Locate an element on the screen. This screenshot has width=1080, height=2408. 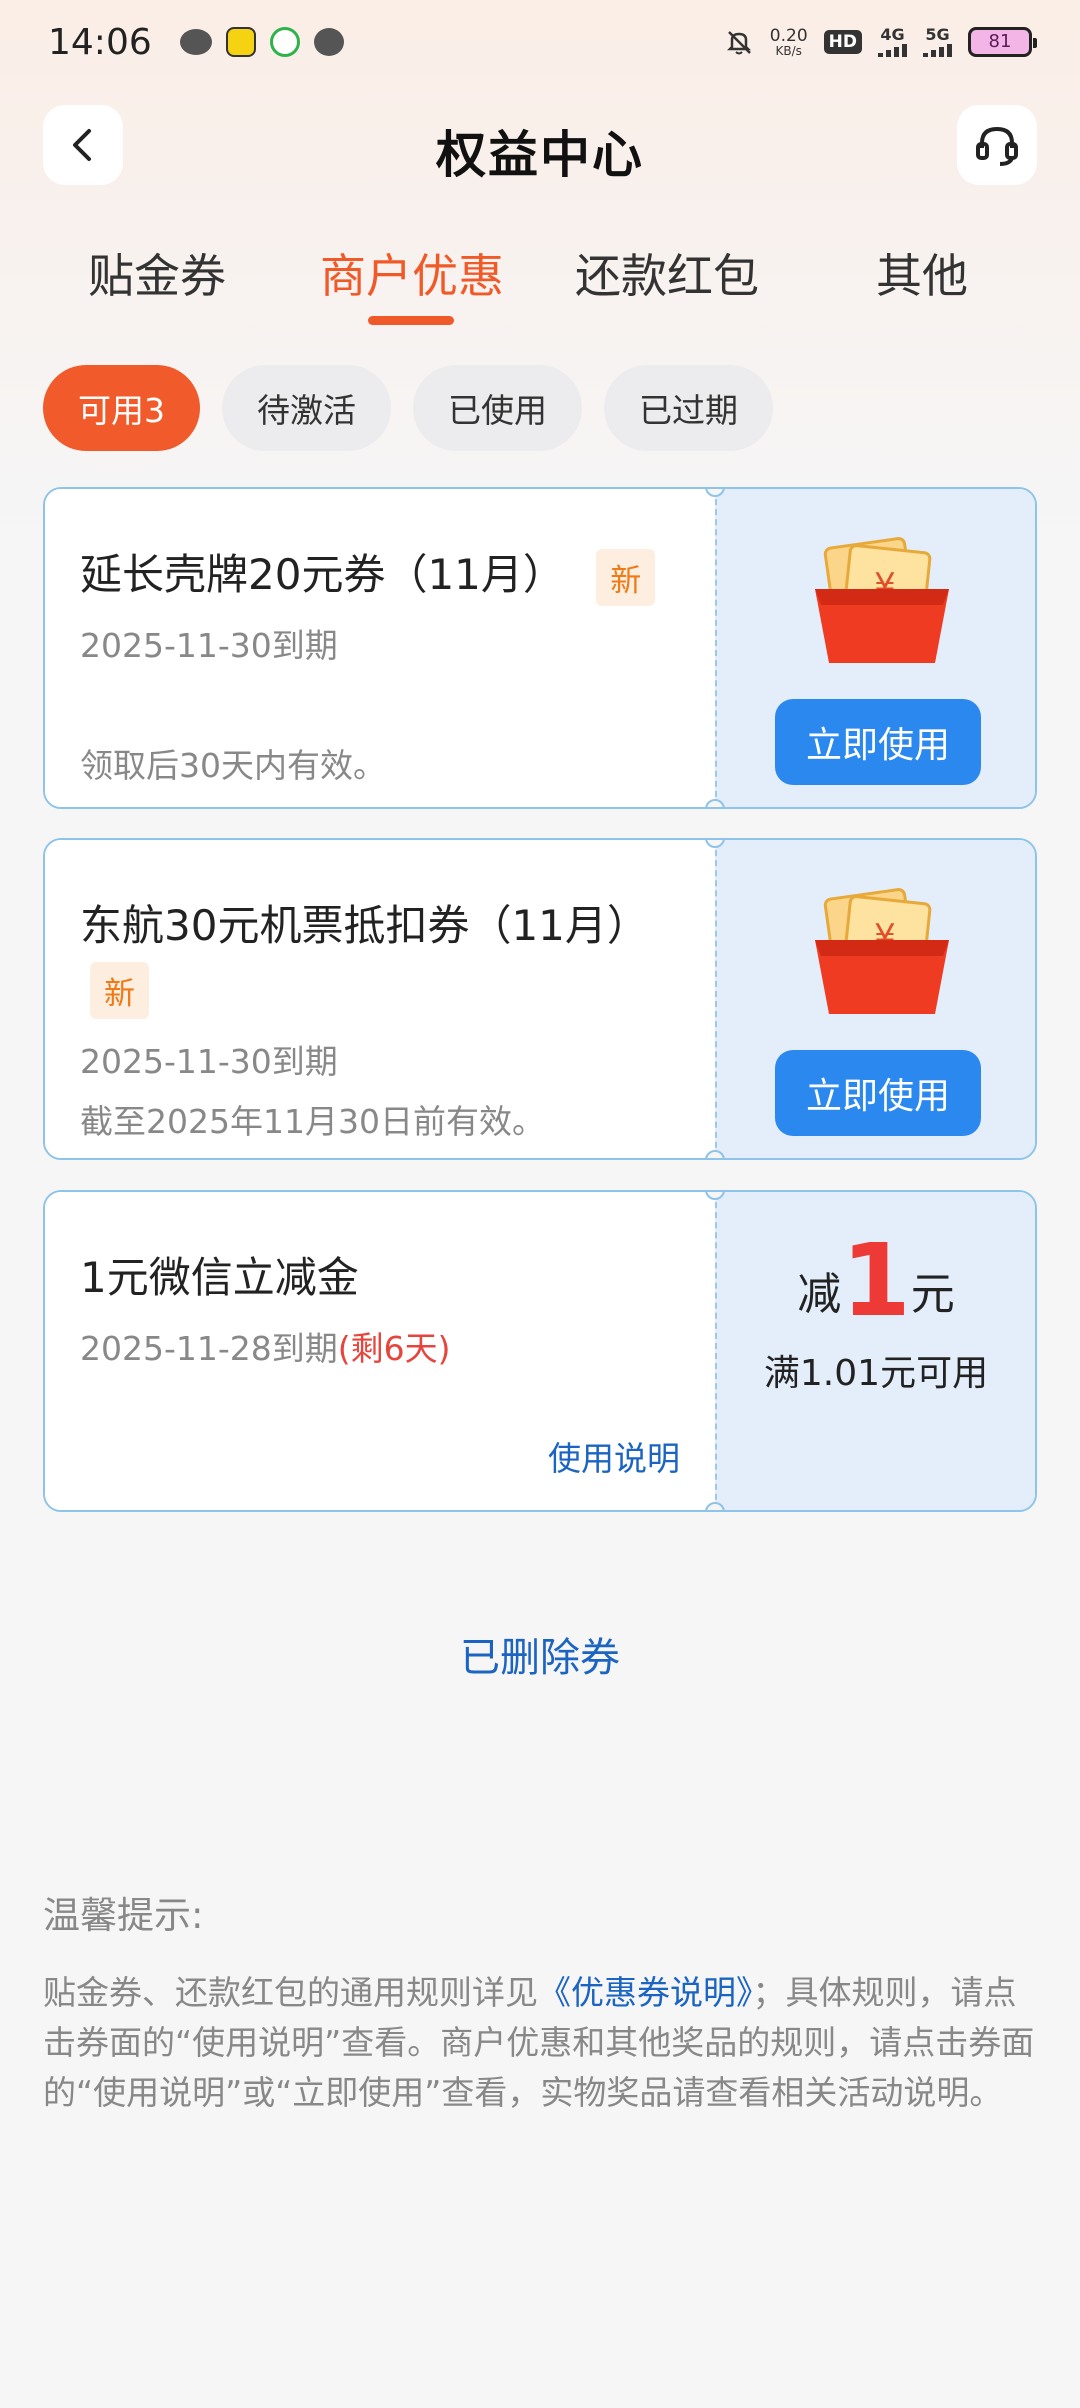
category-tabs: 贴金券 商户优惠 还款红包 其他 is located at coordinates (540, 285).